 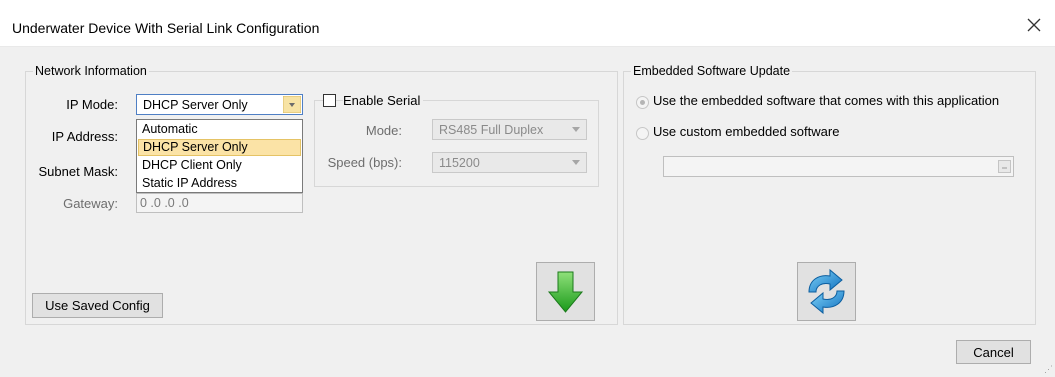 What do you see at coordinates (746, 131) in the screenshot?
I see `use-custom-software-label: Use custom embedded software` at bounding box center [746, 131].